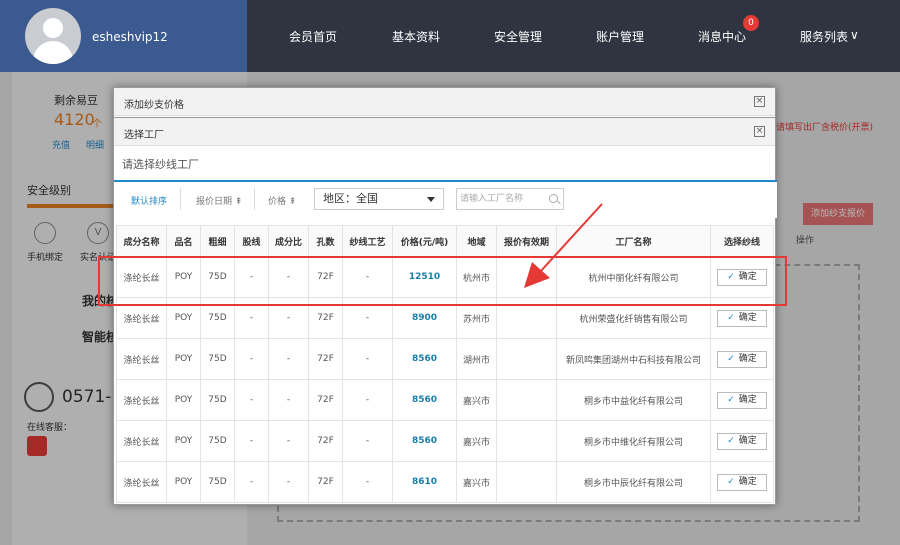 This screenshot has width=900, height=545. Describe the element at coordinates (367, 241) in the screenshot. I see `col-header: 纱线工艺` at that location.